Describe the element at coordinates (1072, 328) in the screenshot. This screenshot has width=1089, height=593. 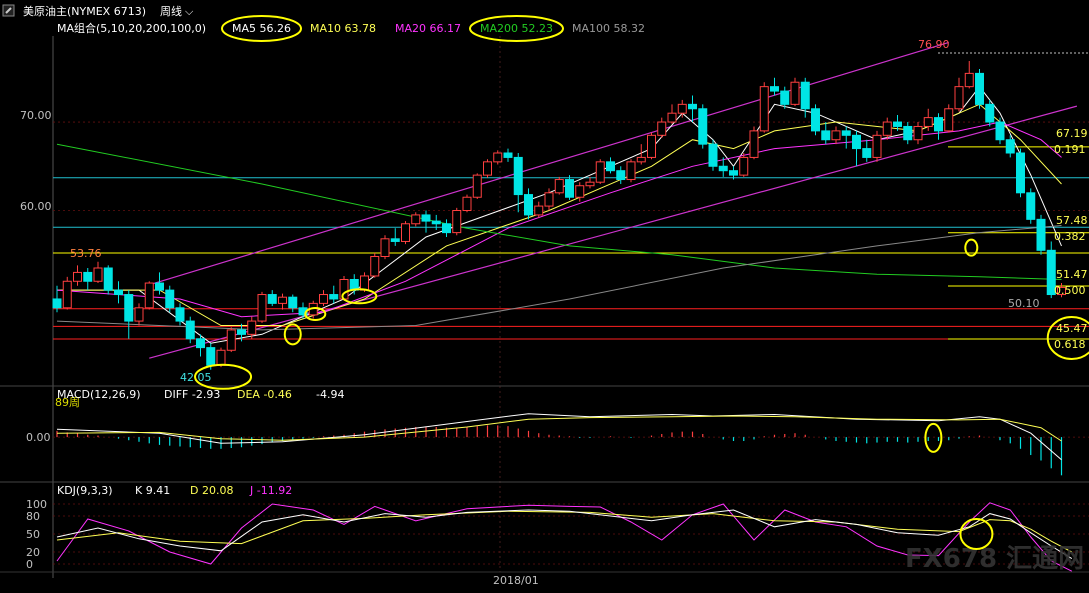
I see `fib-price-label: 45.47` at that location.